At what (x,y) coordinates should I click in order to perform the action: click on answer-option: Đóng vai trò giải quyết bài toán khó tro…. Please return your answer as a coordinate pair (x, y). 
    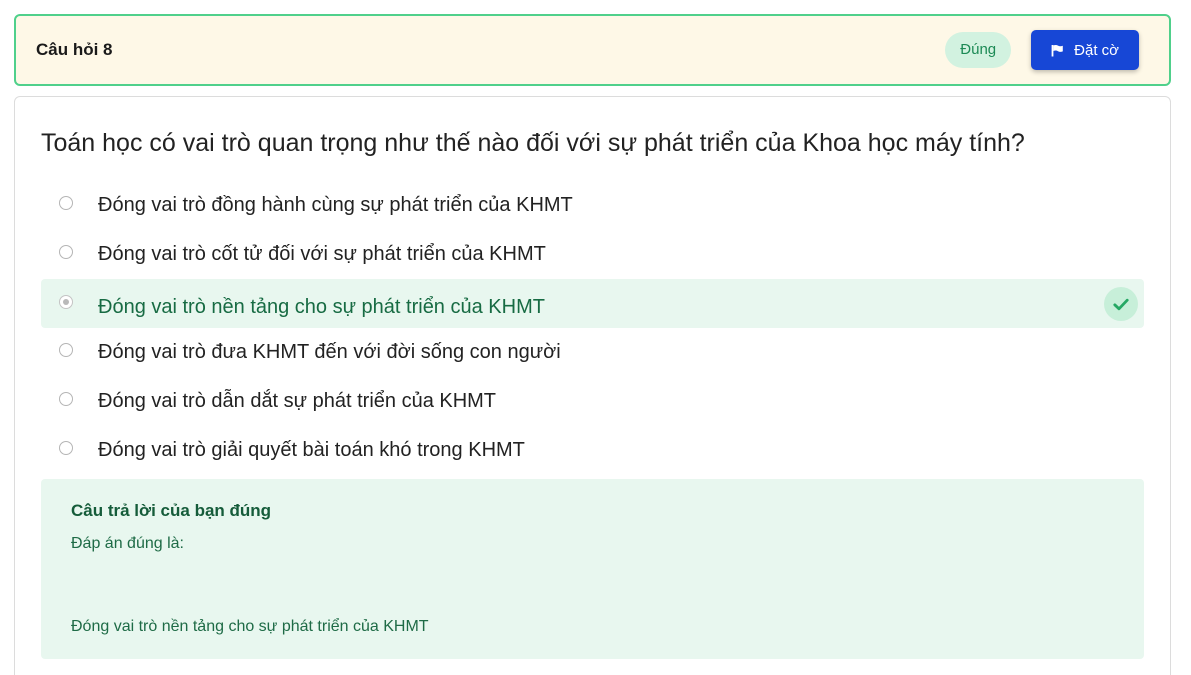
    Looking at the image, I should click on (592, 450).